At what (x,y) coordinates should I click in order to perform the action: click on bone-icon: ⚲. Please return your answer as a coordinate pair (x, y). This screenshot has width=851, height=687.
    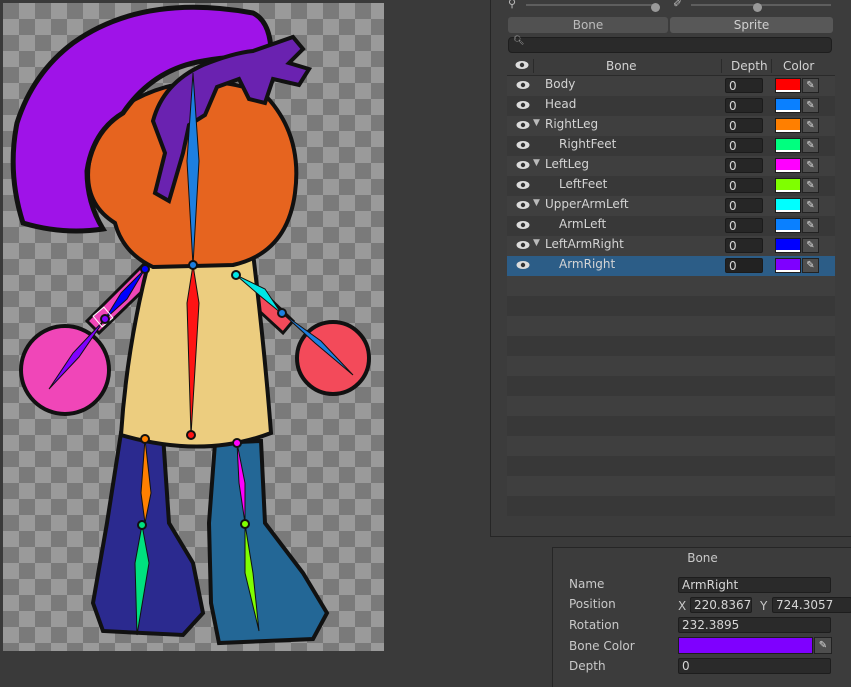
    Looking at the image, I should click on (512, 5).